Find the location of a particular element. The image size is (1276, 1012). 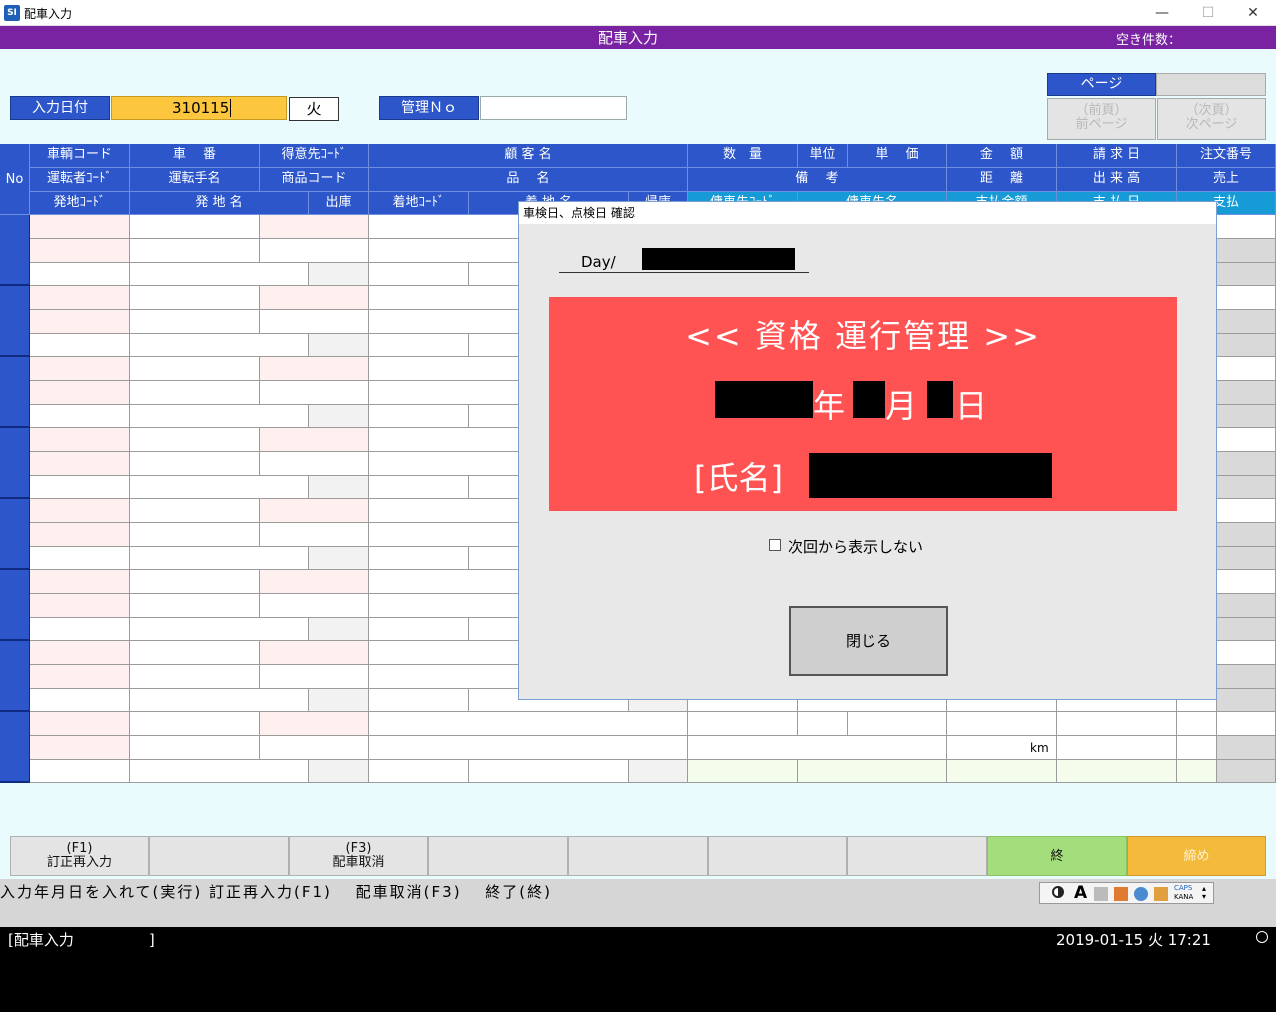

amount-input is located at coordinates (1002, 724).